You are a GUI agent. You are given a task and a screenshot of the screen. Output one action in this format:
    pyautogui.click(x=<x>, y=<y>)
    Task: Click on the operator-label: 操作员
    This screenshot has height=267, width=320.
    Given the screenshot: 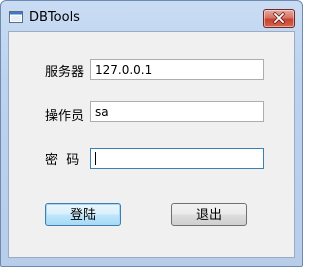 What is the action you would take?
    pyautogui.click(x=65, y=116)
    